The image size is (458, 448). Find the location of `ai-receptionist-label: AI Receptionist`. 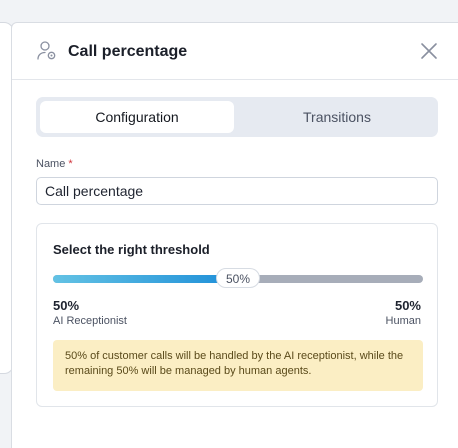

ai-receptionist-label: AI Receptionist is located at coordinates (90, 321).